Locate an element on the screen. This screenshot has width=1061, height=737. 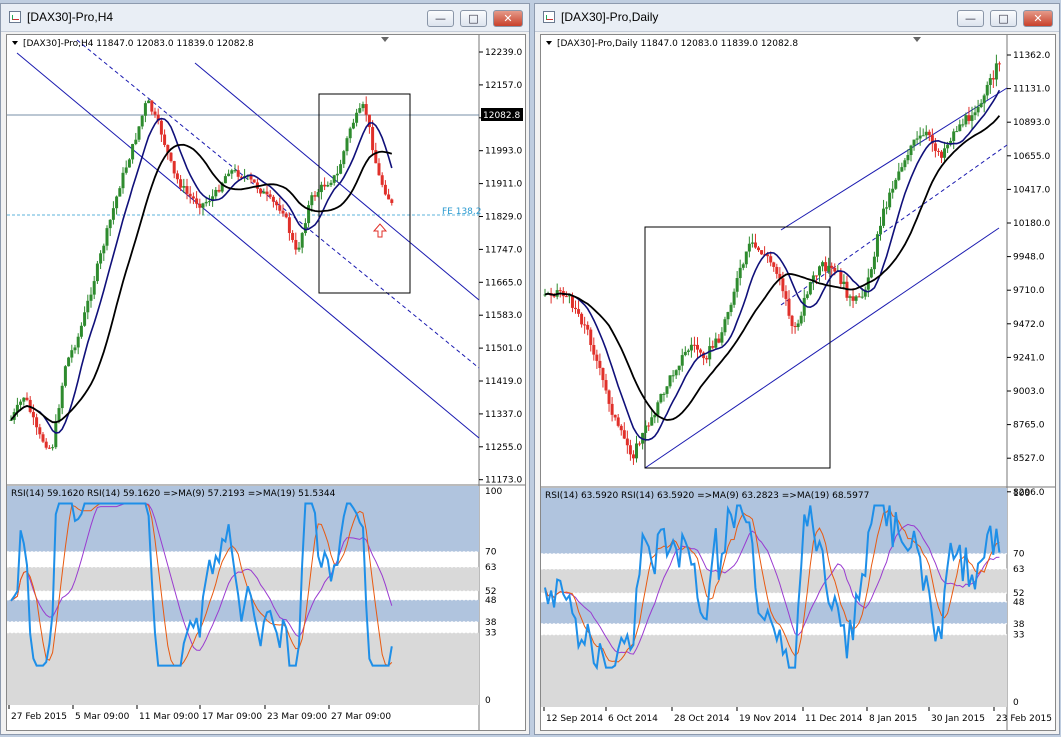
price-tick-label: 11583.0 is located at coordinates (503, 316).